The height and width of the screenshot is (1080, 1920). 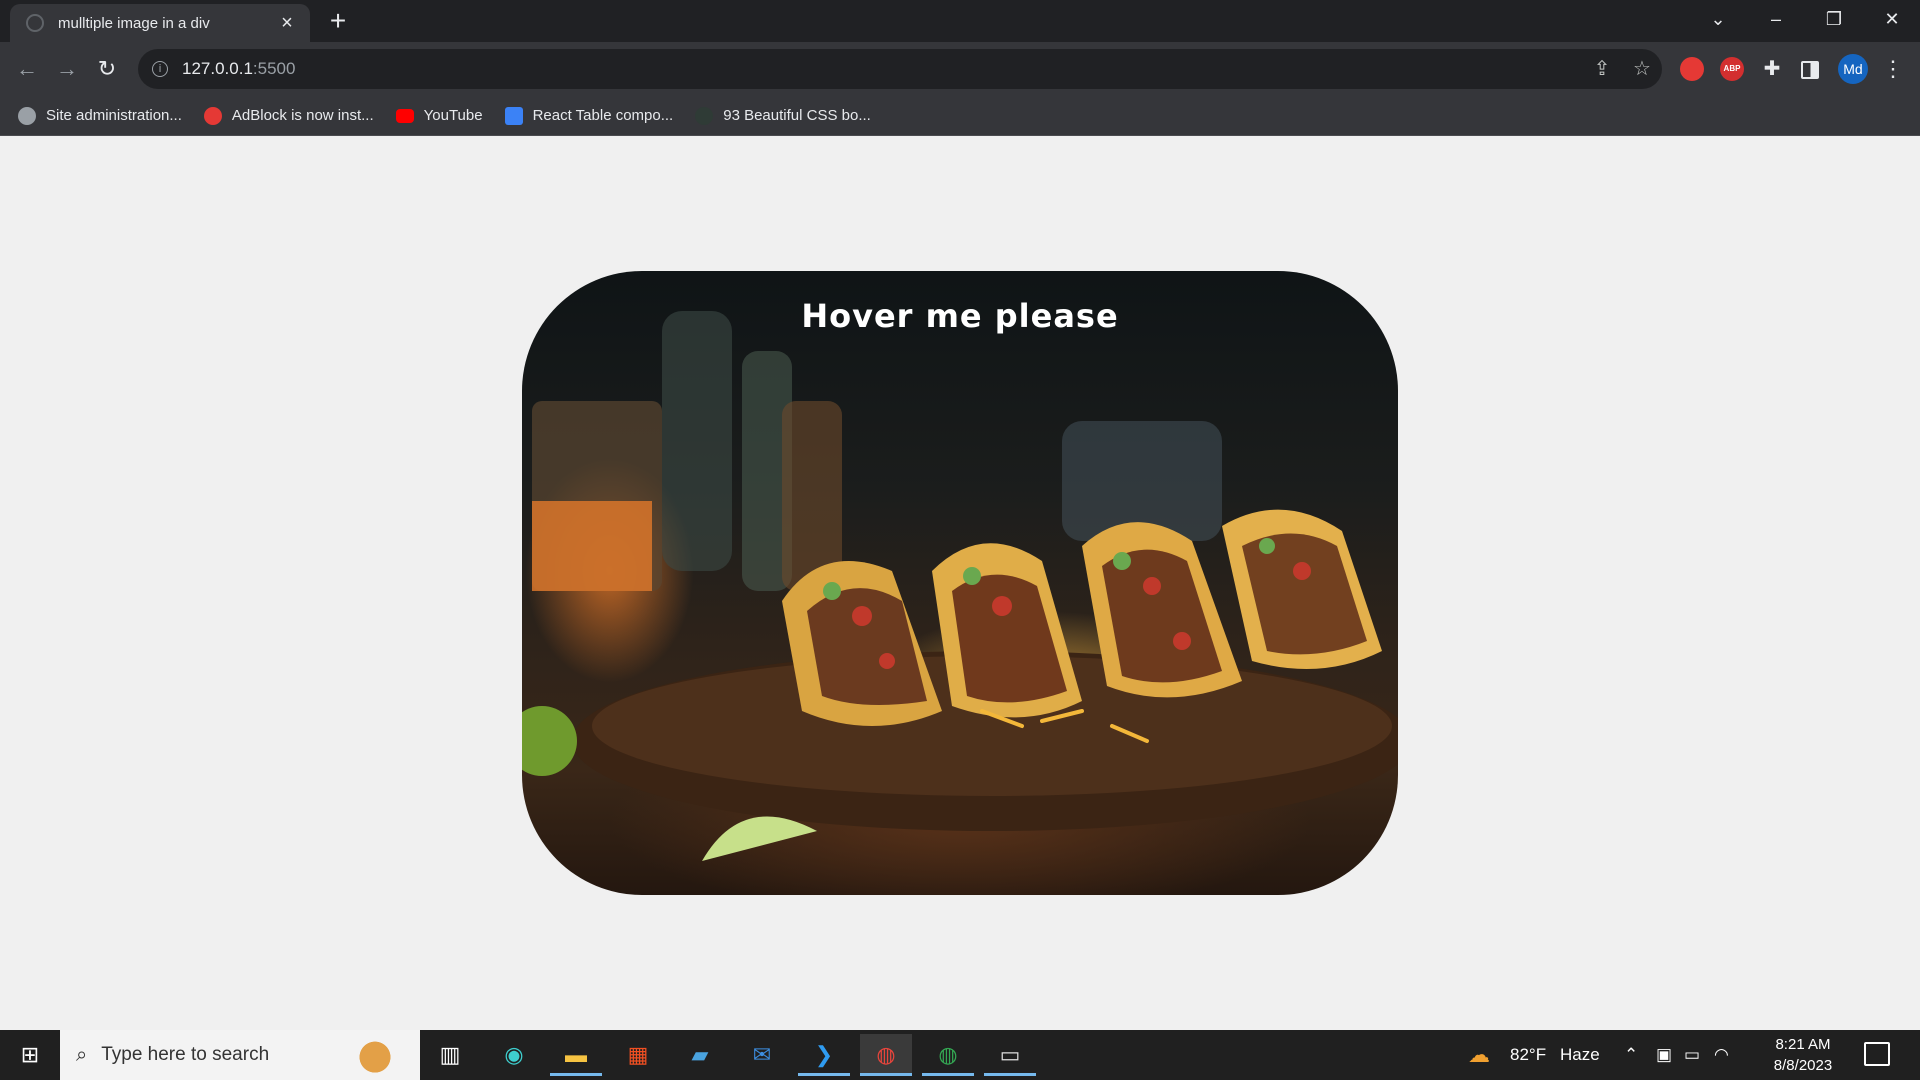 What do you see at coordinates (1834, 19) in the screenshot?
I see `restore-button: ❐` at bounding box center [1834, 19].